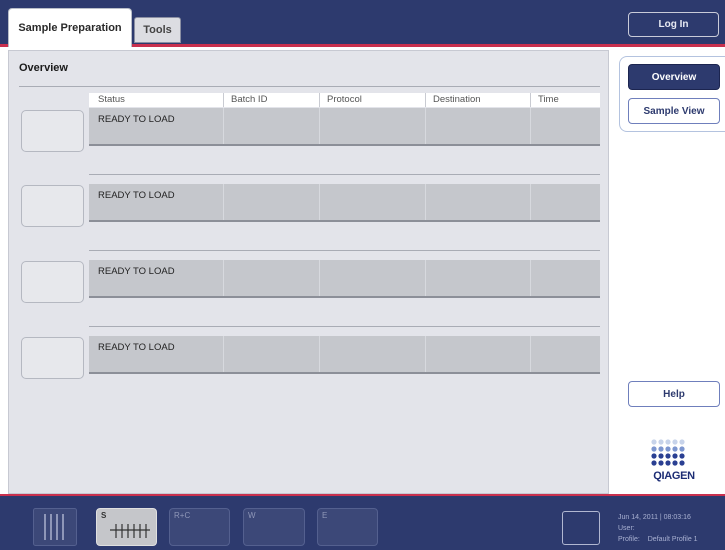 This screenshot has width=725, height=550. Describe the element at coordinates (347, 527) in the screenshot. I see `drawer-e-button: E` at that location.